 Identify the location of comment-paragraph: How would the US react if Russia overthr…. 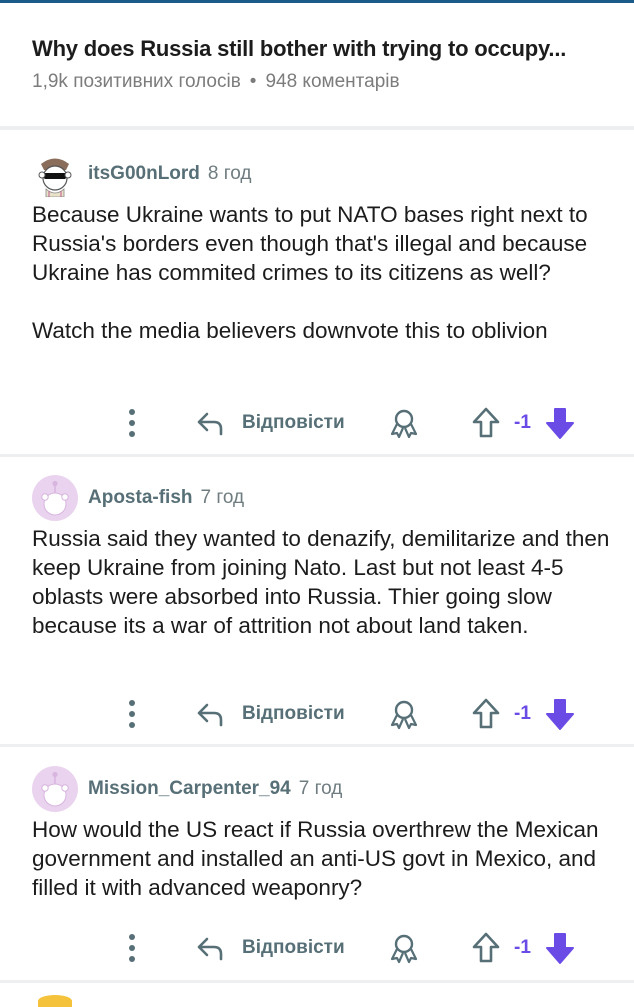
(315, 858).